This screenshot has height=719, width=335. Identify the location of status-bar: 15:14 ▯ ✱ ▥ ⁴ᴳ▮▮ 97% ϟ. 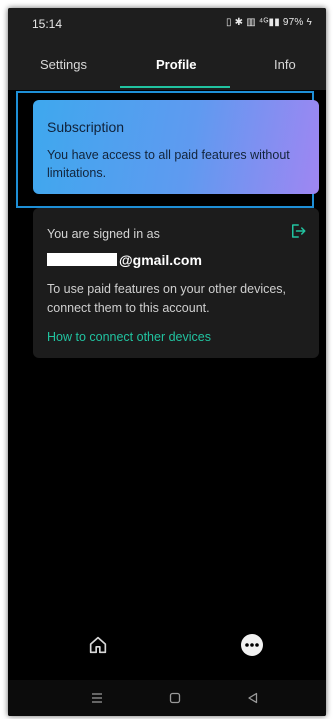
(167, 25).